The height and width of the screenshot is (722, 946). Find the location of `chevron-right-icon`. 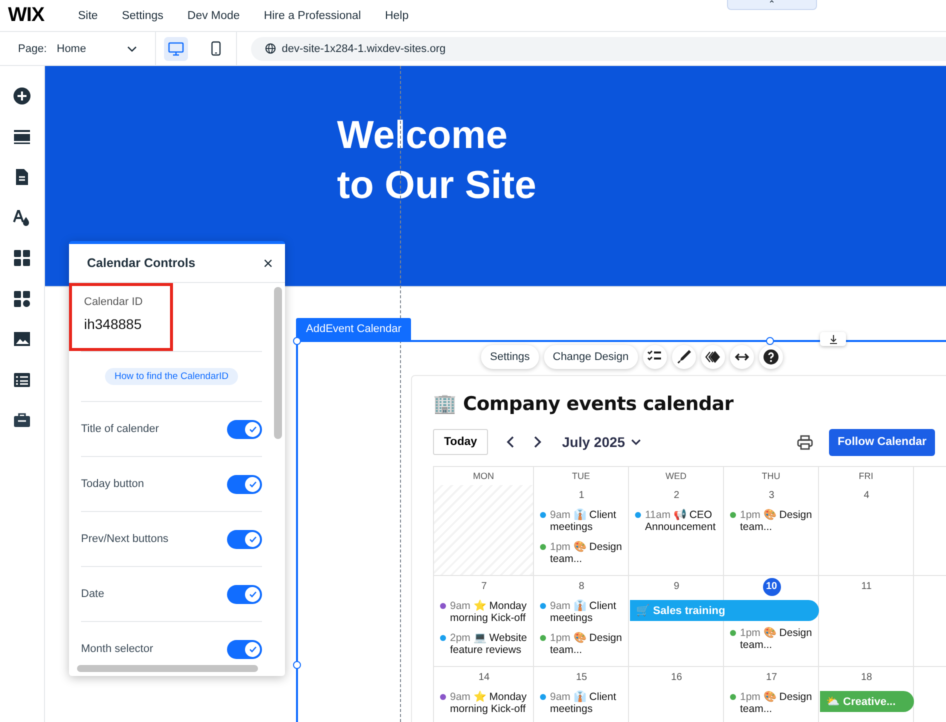

chevron-right-icon is located at coordinates (537, 442).